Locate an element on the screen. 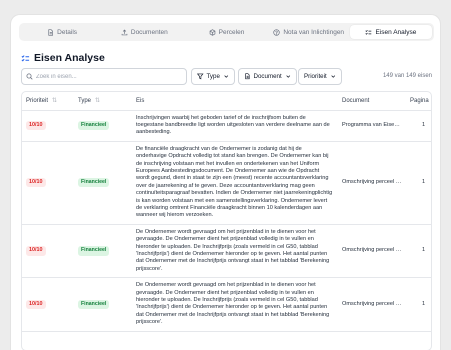 Image resolution: width=451 pixels, height=350 pixels. type-filter-label: Type is located at coordinates (213, 76).